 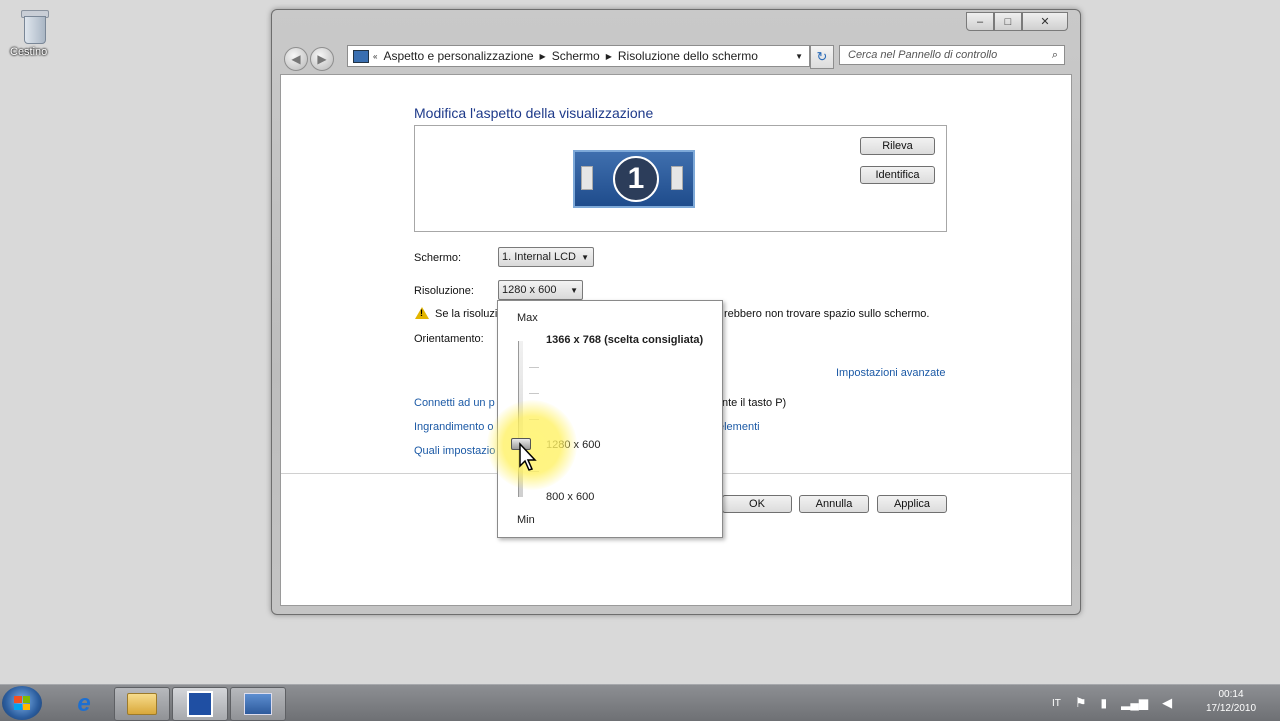 What do you see at coordinates (1008, 21) in the screenshot?
I see `maximize-button: □` at bounding box center [1008, 21].